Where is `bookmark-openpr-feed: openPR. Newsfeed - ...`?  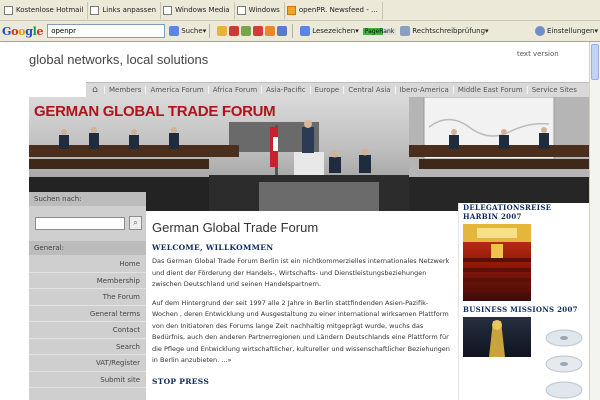 bookmark-openpr-feed: openPR. Newsfeed - ... is located at coordinates (334, 10).